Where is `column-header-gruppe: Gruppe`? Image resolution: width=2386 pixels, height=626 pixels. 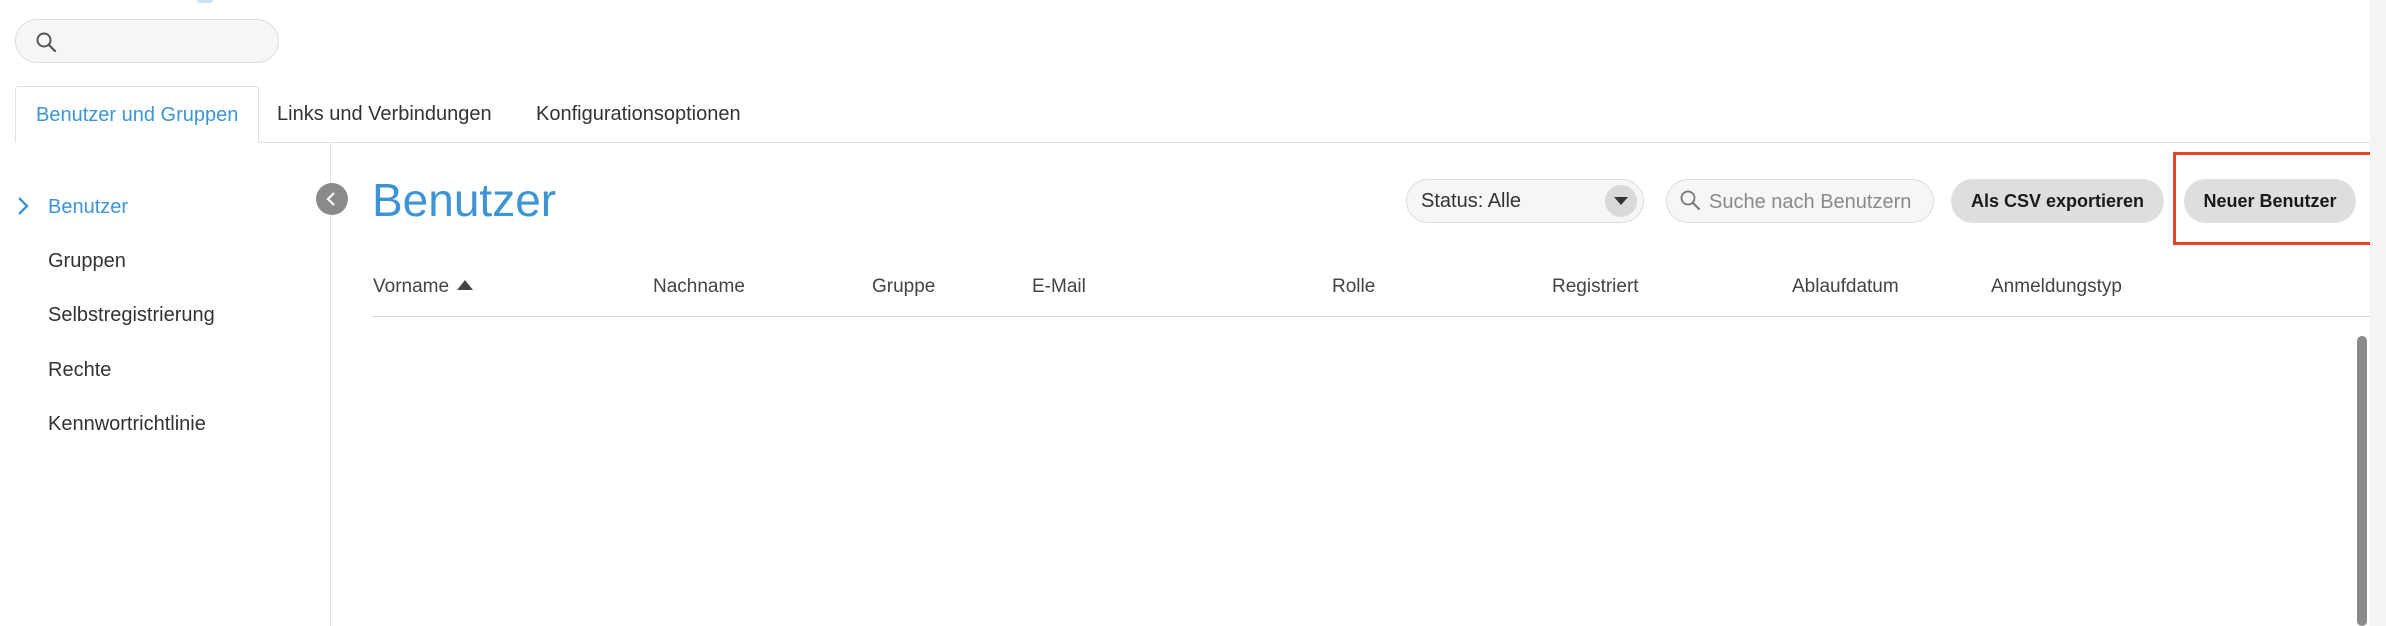 column-header-gruppe: Gruppe is located at coordinates (903, 287).